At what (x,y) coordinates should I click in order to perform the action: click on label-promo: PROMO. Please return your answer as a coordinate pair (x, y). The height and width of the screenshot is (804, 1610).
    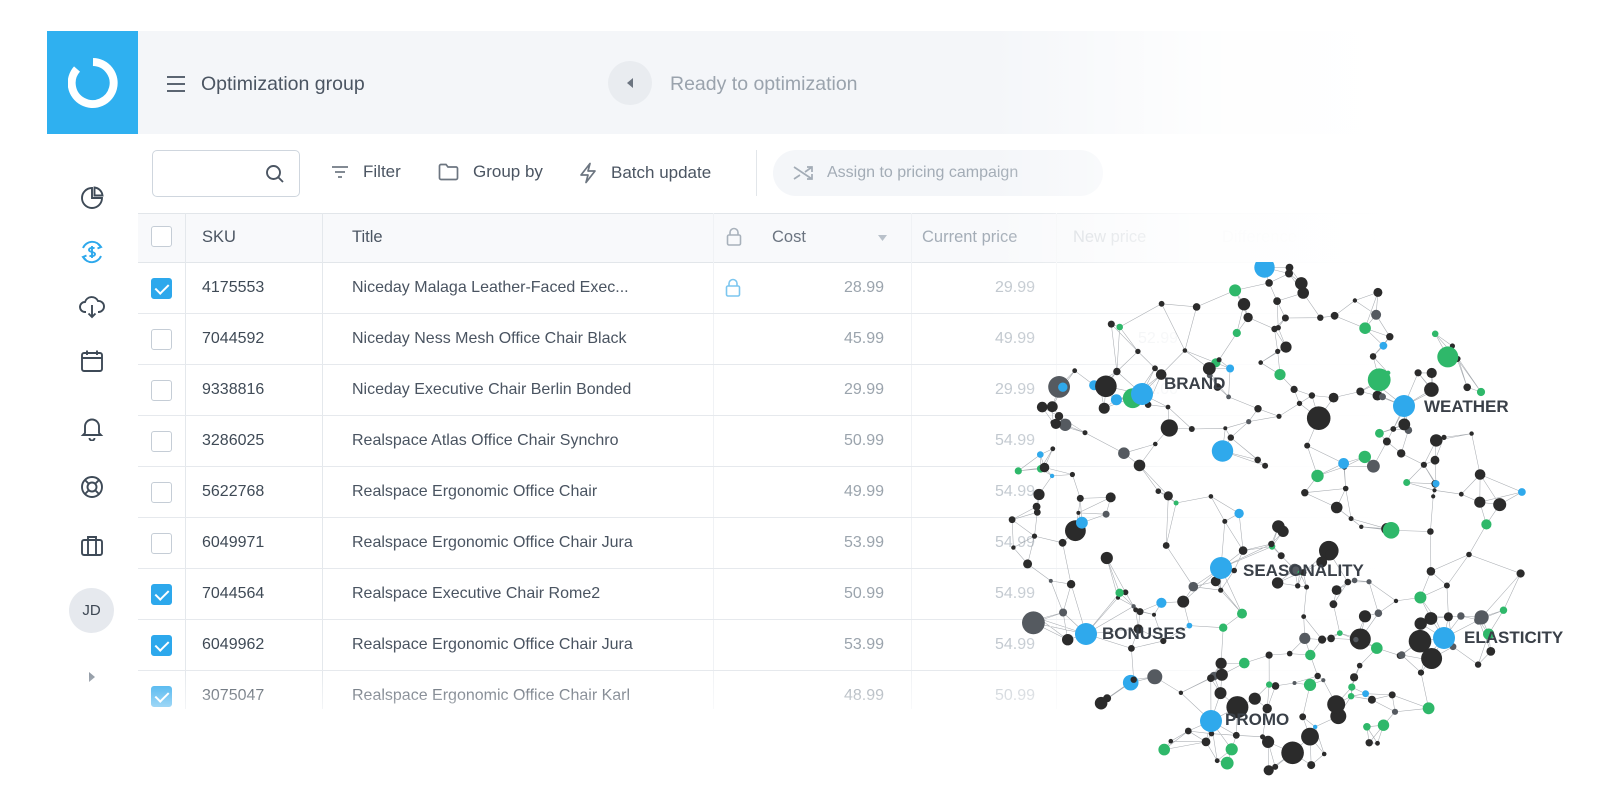
    Looking at the image, I should click on (1257, 719).